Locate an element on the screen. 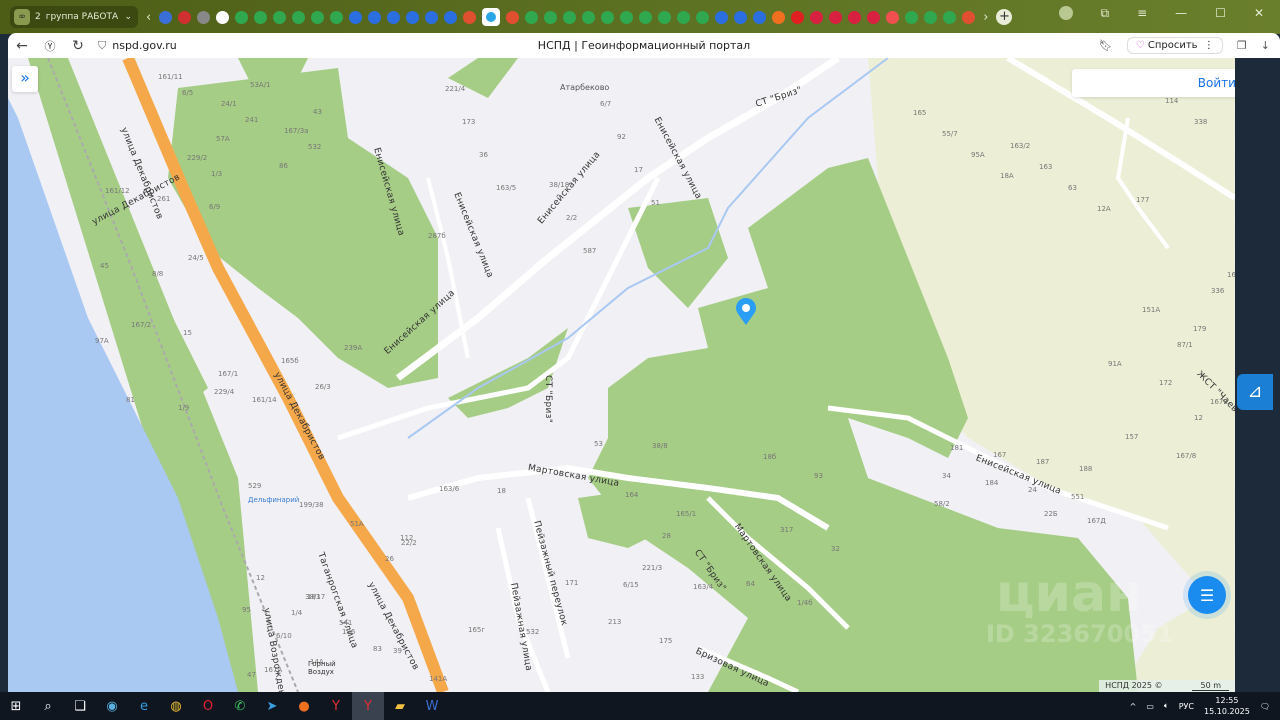 The width and height of the screenshot is (1280, 720). tray-chevron-icon: ^ is located at coordinates (1133, 706).